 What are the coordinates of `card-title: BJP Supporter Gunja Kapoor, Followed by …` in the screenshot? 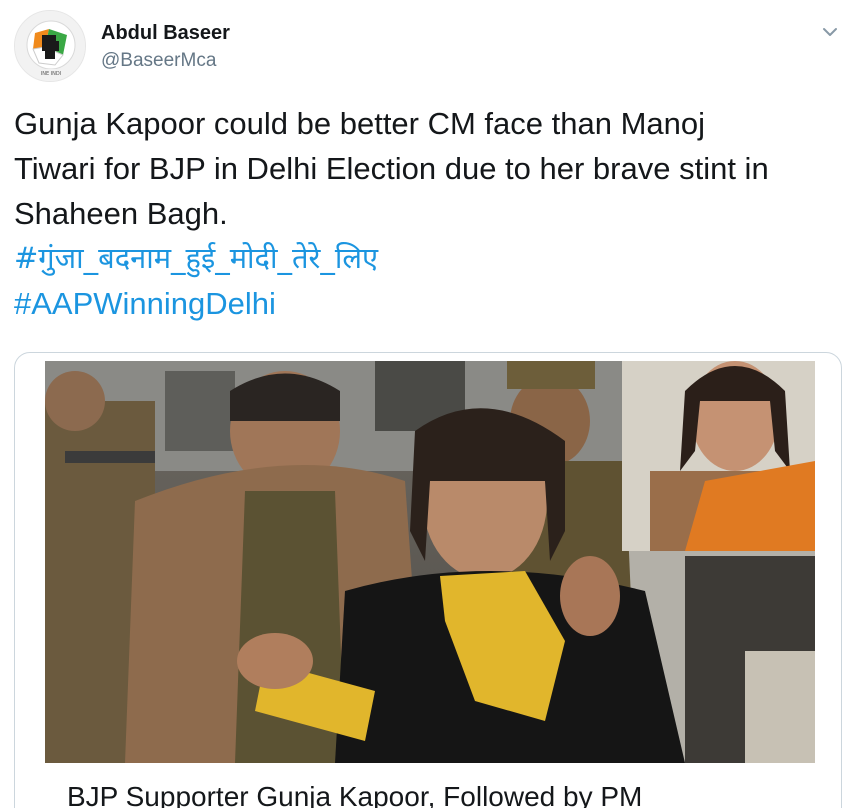 It's located at (447, 794).